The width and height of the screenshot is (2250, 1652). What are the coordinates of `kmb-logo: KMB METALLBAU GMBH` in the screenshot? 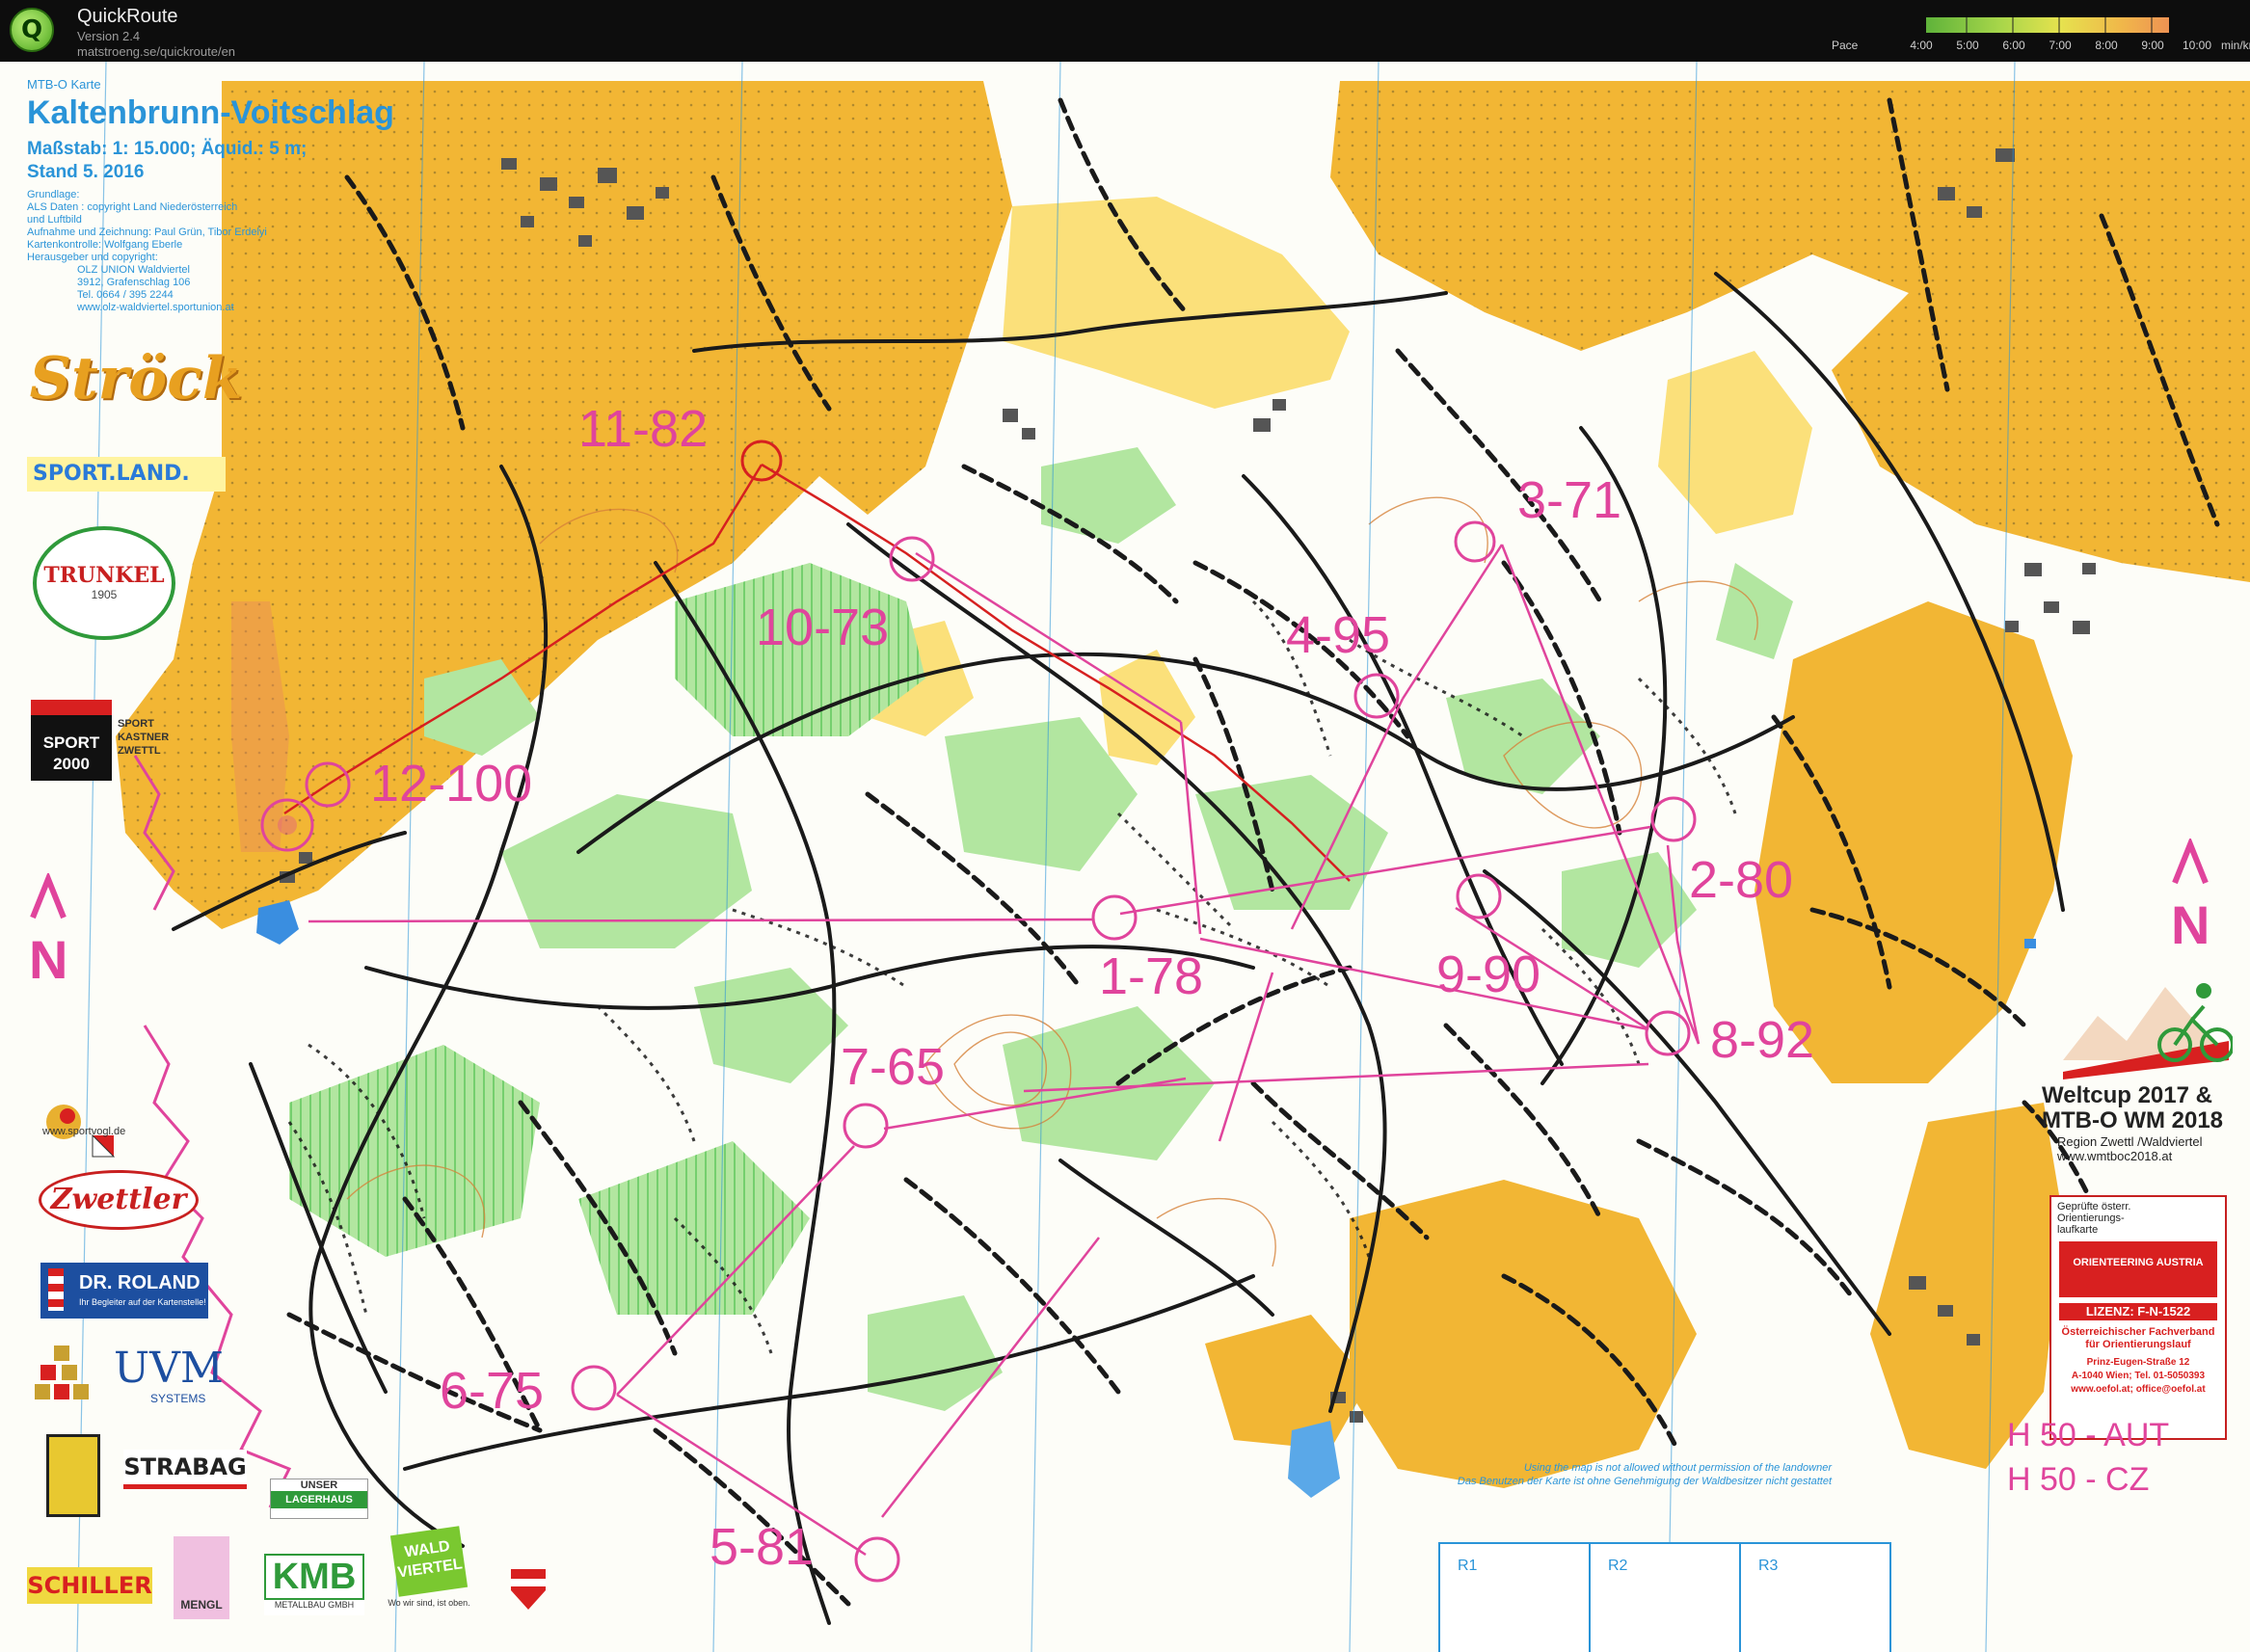 It's located at (314, 1584).